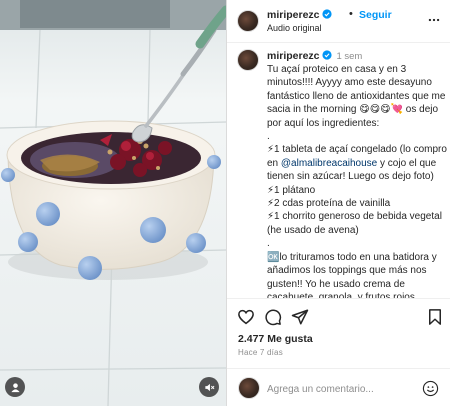 This screenshot has height=406, width=450. I want to click on user-icon, so click(15, 387).